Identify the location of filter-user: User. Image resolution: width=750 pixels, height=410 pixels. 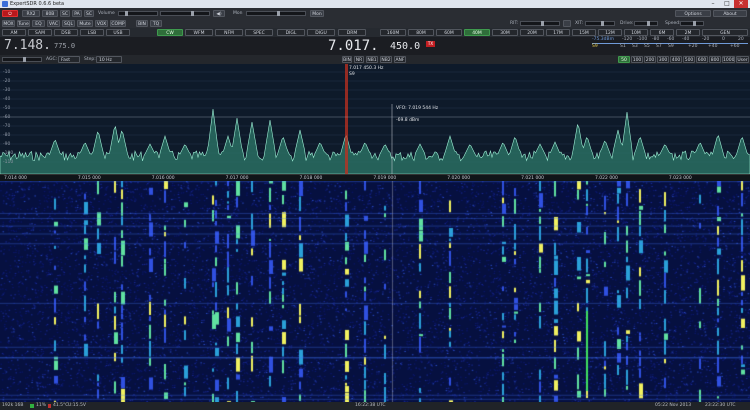
(742, 59).